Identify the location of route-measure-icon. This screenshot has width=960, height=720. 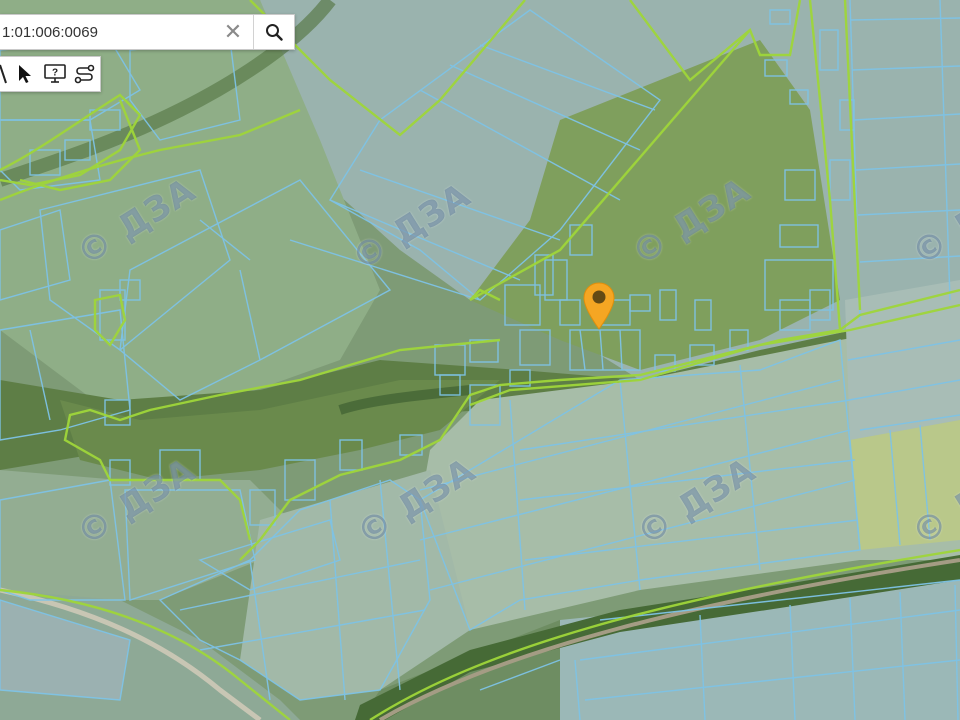
(84, 74).